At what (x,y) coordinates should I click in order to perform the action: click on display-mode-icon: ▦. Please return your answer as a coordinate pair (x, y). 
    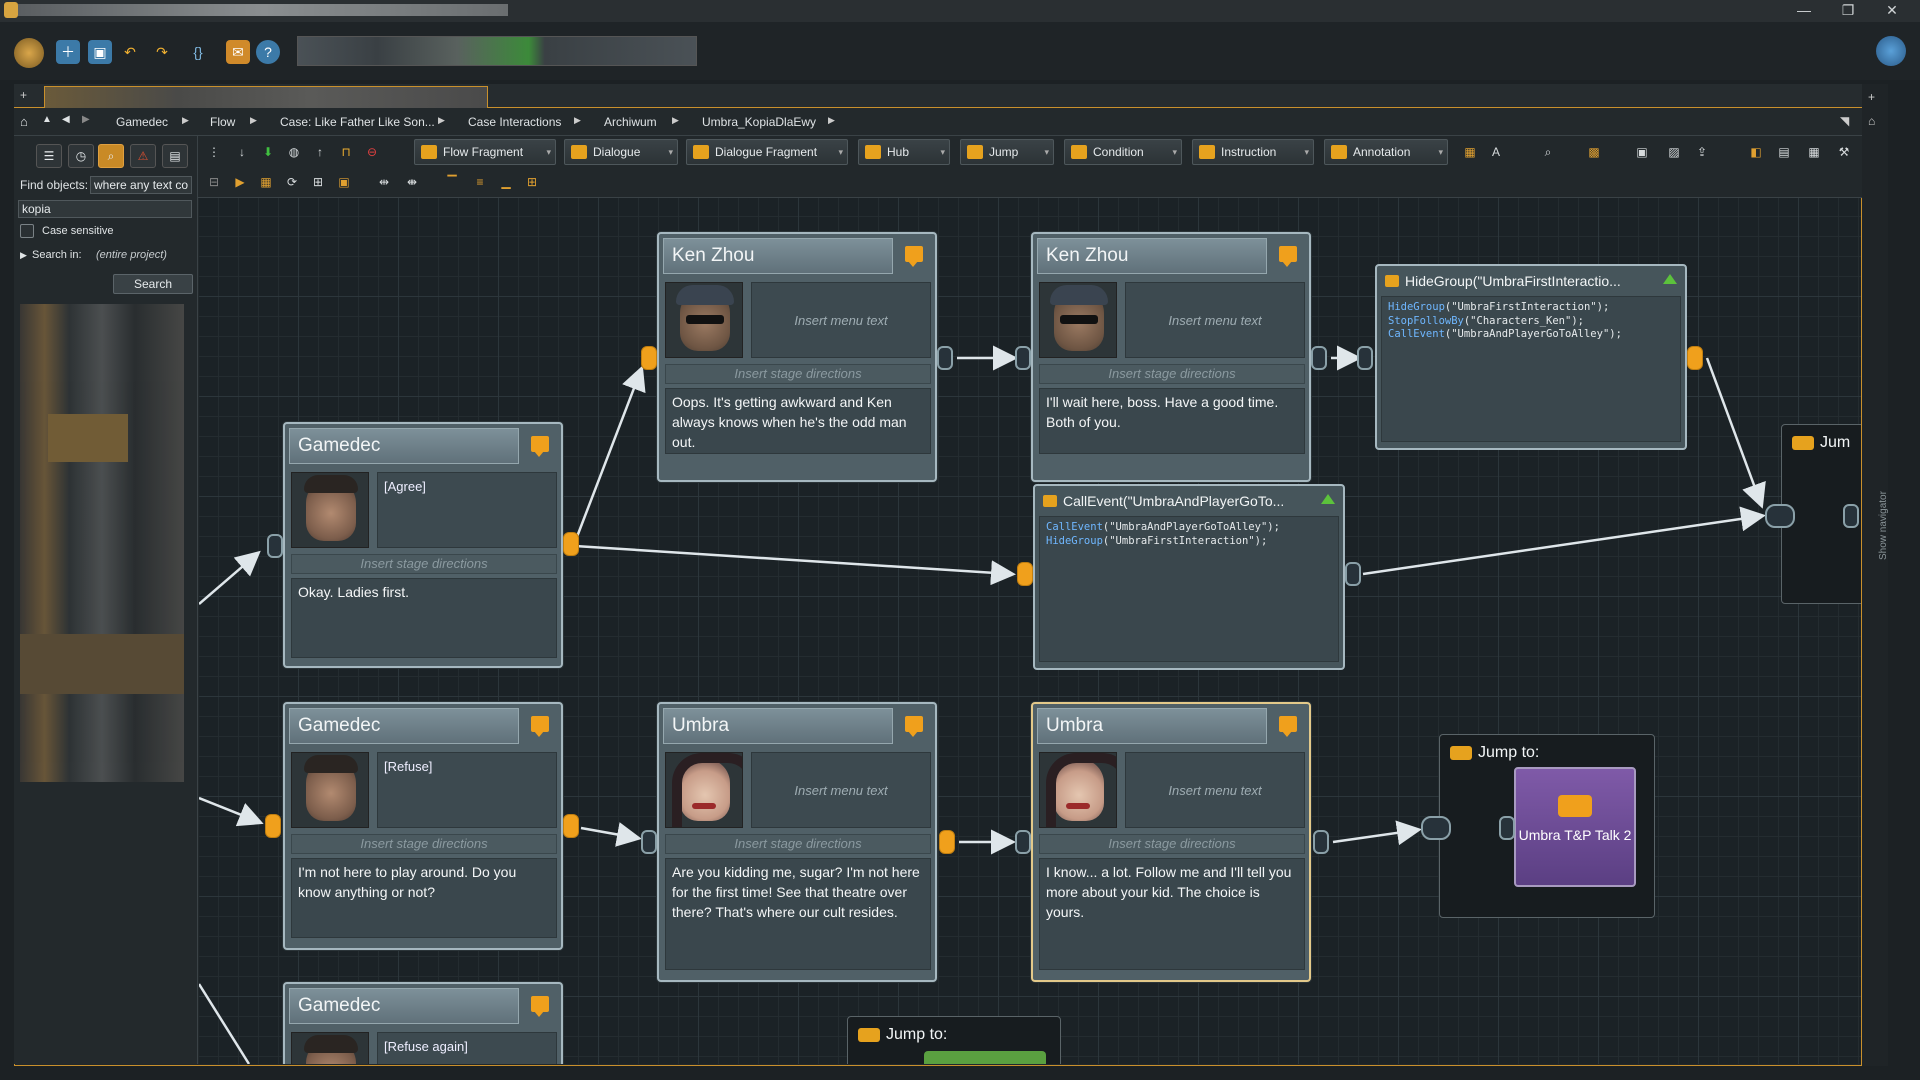
    Looking at the image, I should click on (1470, 152).